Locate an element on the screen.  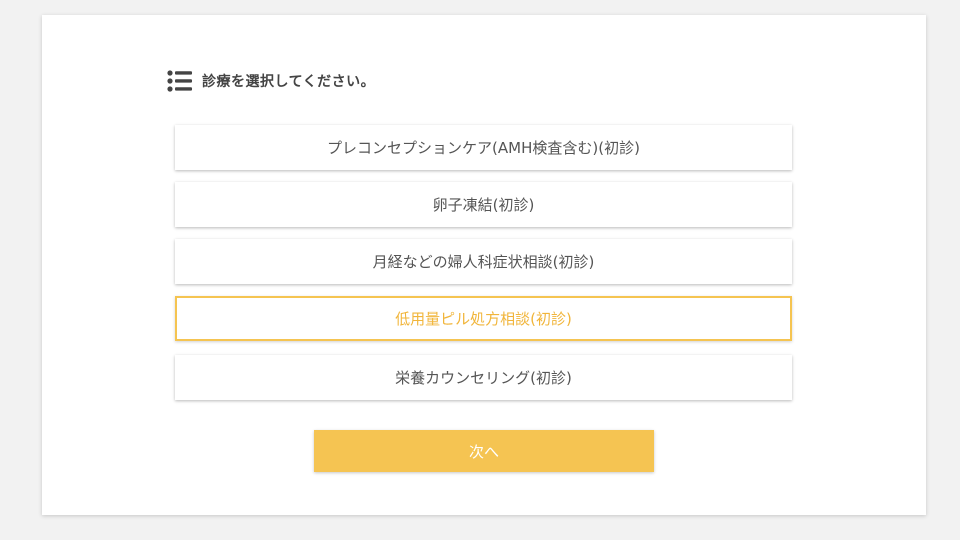
page-title: 診療を選択してください。 is located at coordinates (289, 82).